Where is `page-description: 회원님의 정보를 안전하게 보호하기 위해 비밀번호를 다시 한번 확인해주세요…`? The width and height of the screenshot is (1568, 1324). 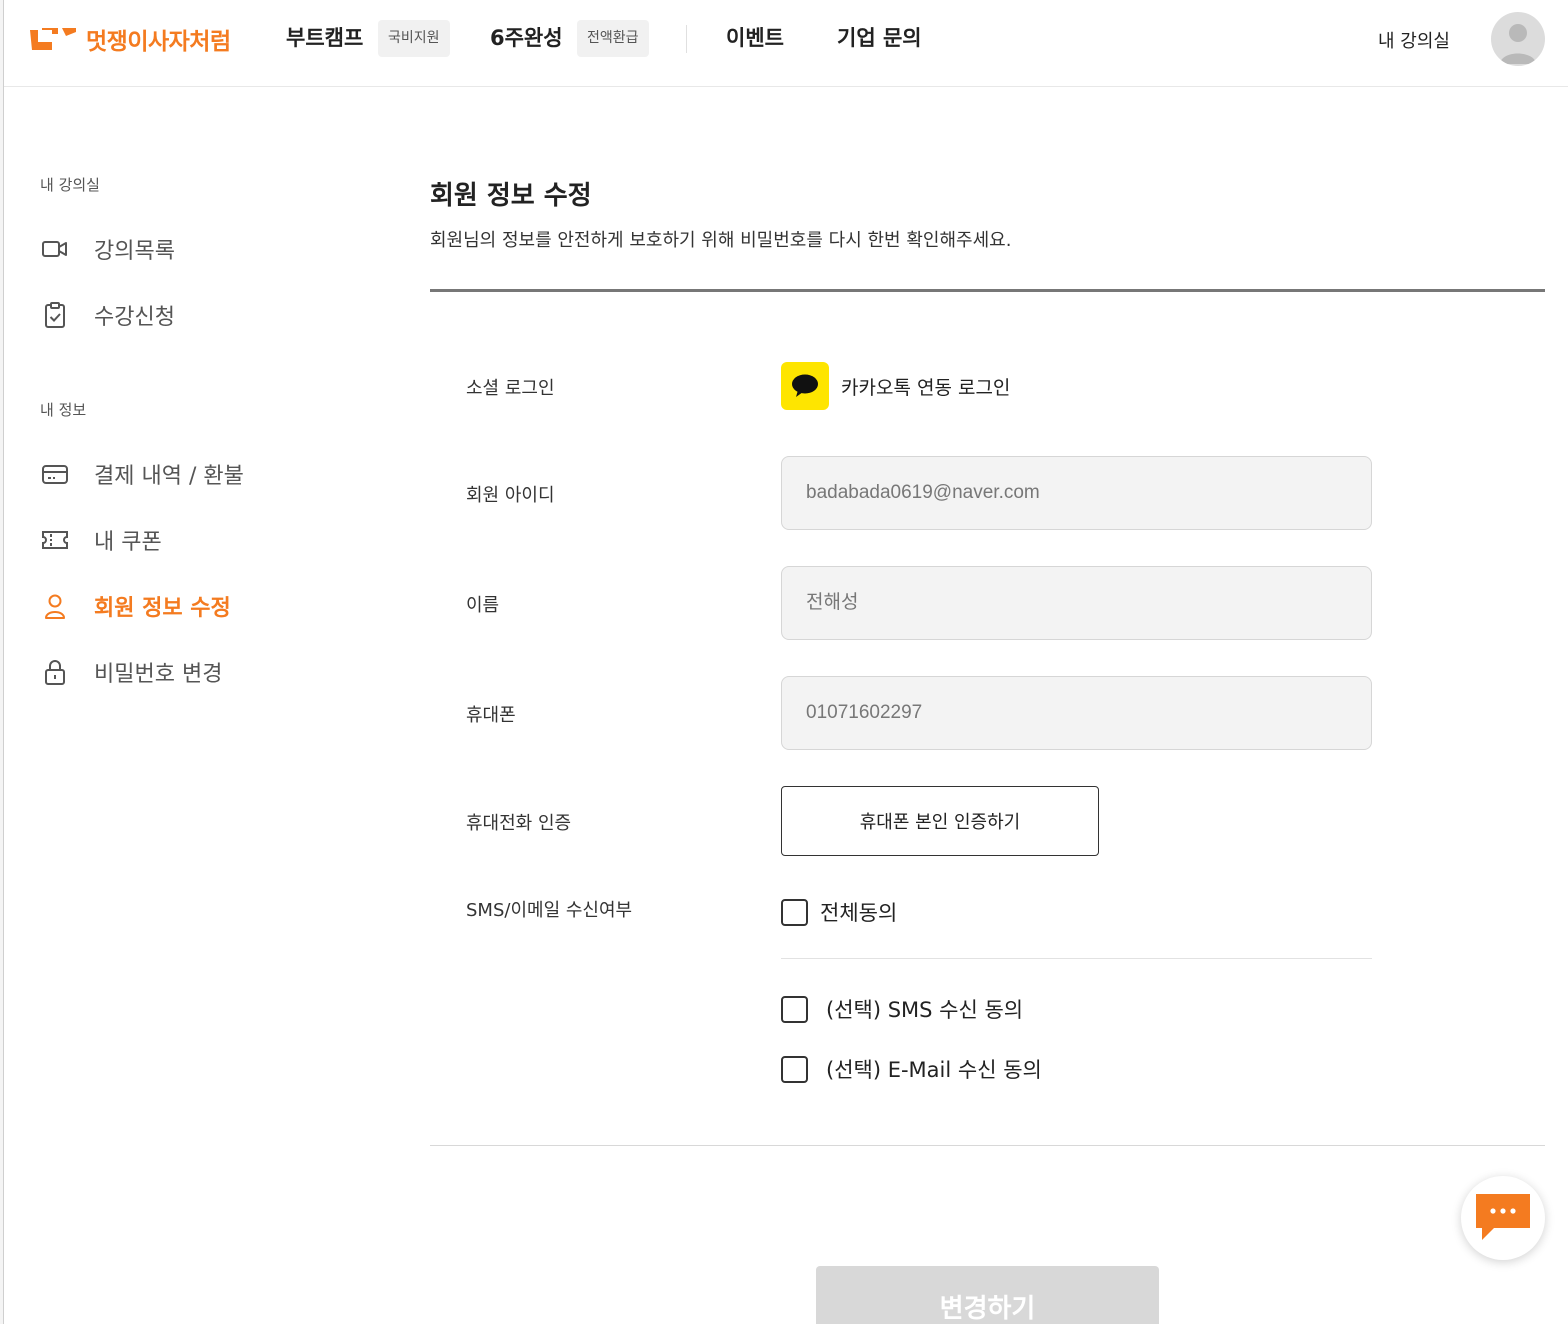
page-description: 회원님의 정보를 안전하게 보호하기 위해 비밀번호를 다시 한번 확인해주세요… is located at coordinates (721, 240).